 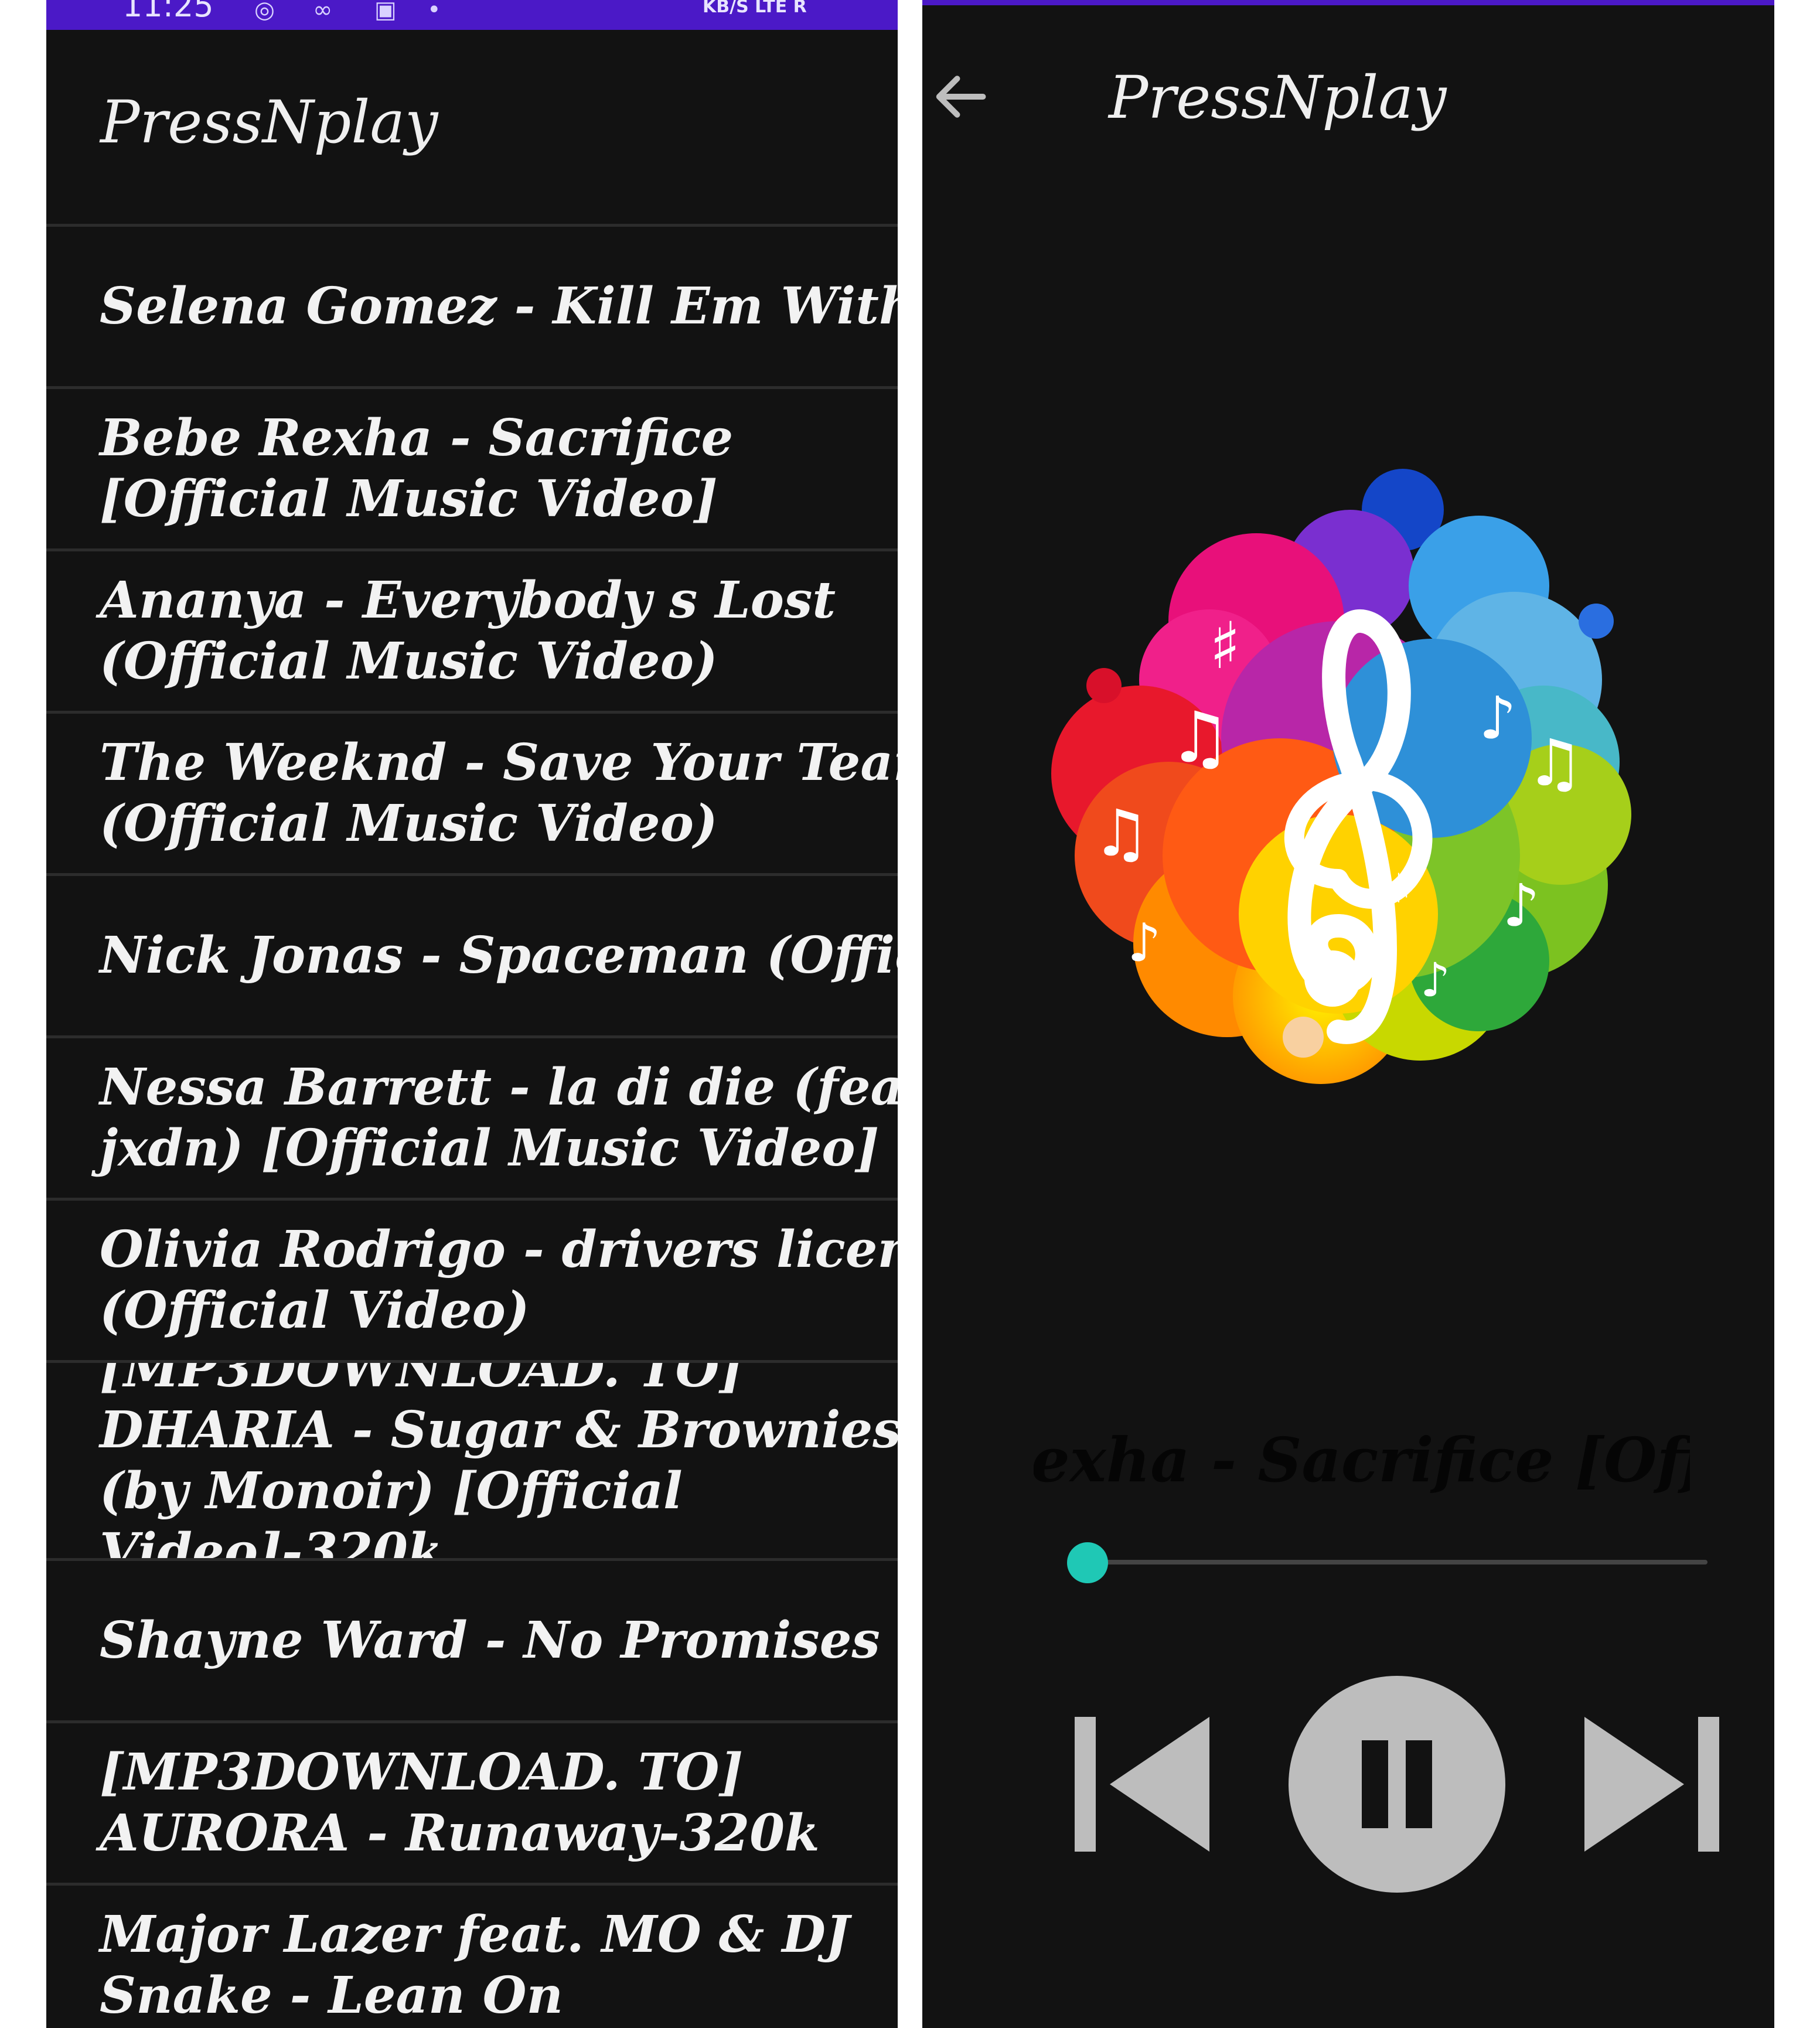 What do you see at coordinates (1652, 1784) in the screenshot?
I see `skip-next-icon` at bounding box center [1652, 1784].